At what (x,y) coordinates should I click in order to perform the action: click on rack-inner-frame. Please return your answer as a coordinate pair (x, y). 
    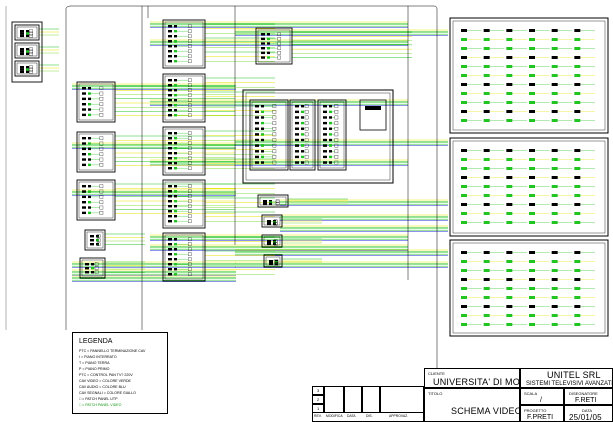
    Looking at the image, I should click on (184, 204).